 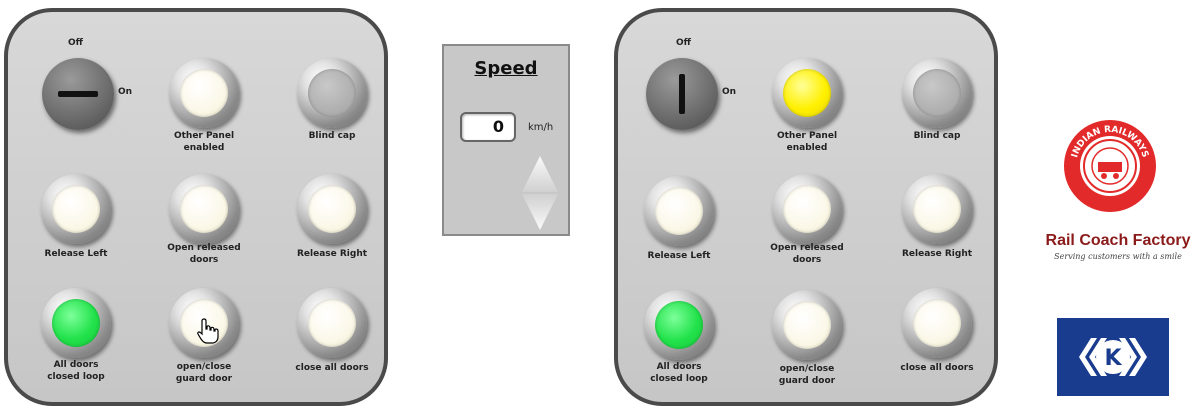 What do you see at coordinates (540, 212) in the screenshot?
I see `speed-down-arrow-icon` at bounding box center [540, 212].